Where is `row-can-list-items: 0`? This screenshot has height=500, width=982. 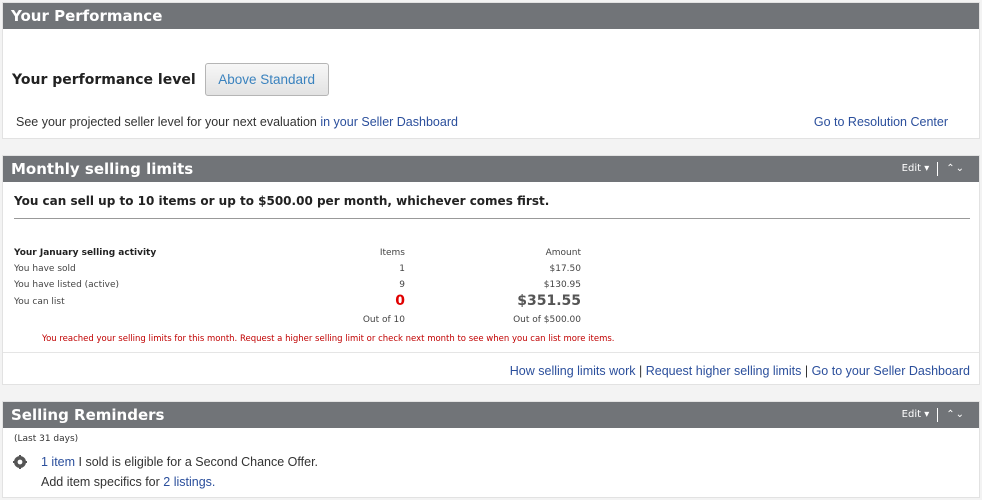 row-can-list-items: 0 is located at coordinates (400, 301).